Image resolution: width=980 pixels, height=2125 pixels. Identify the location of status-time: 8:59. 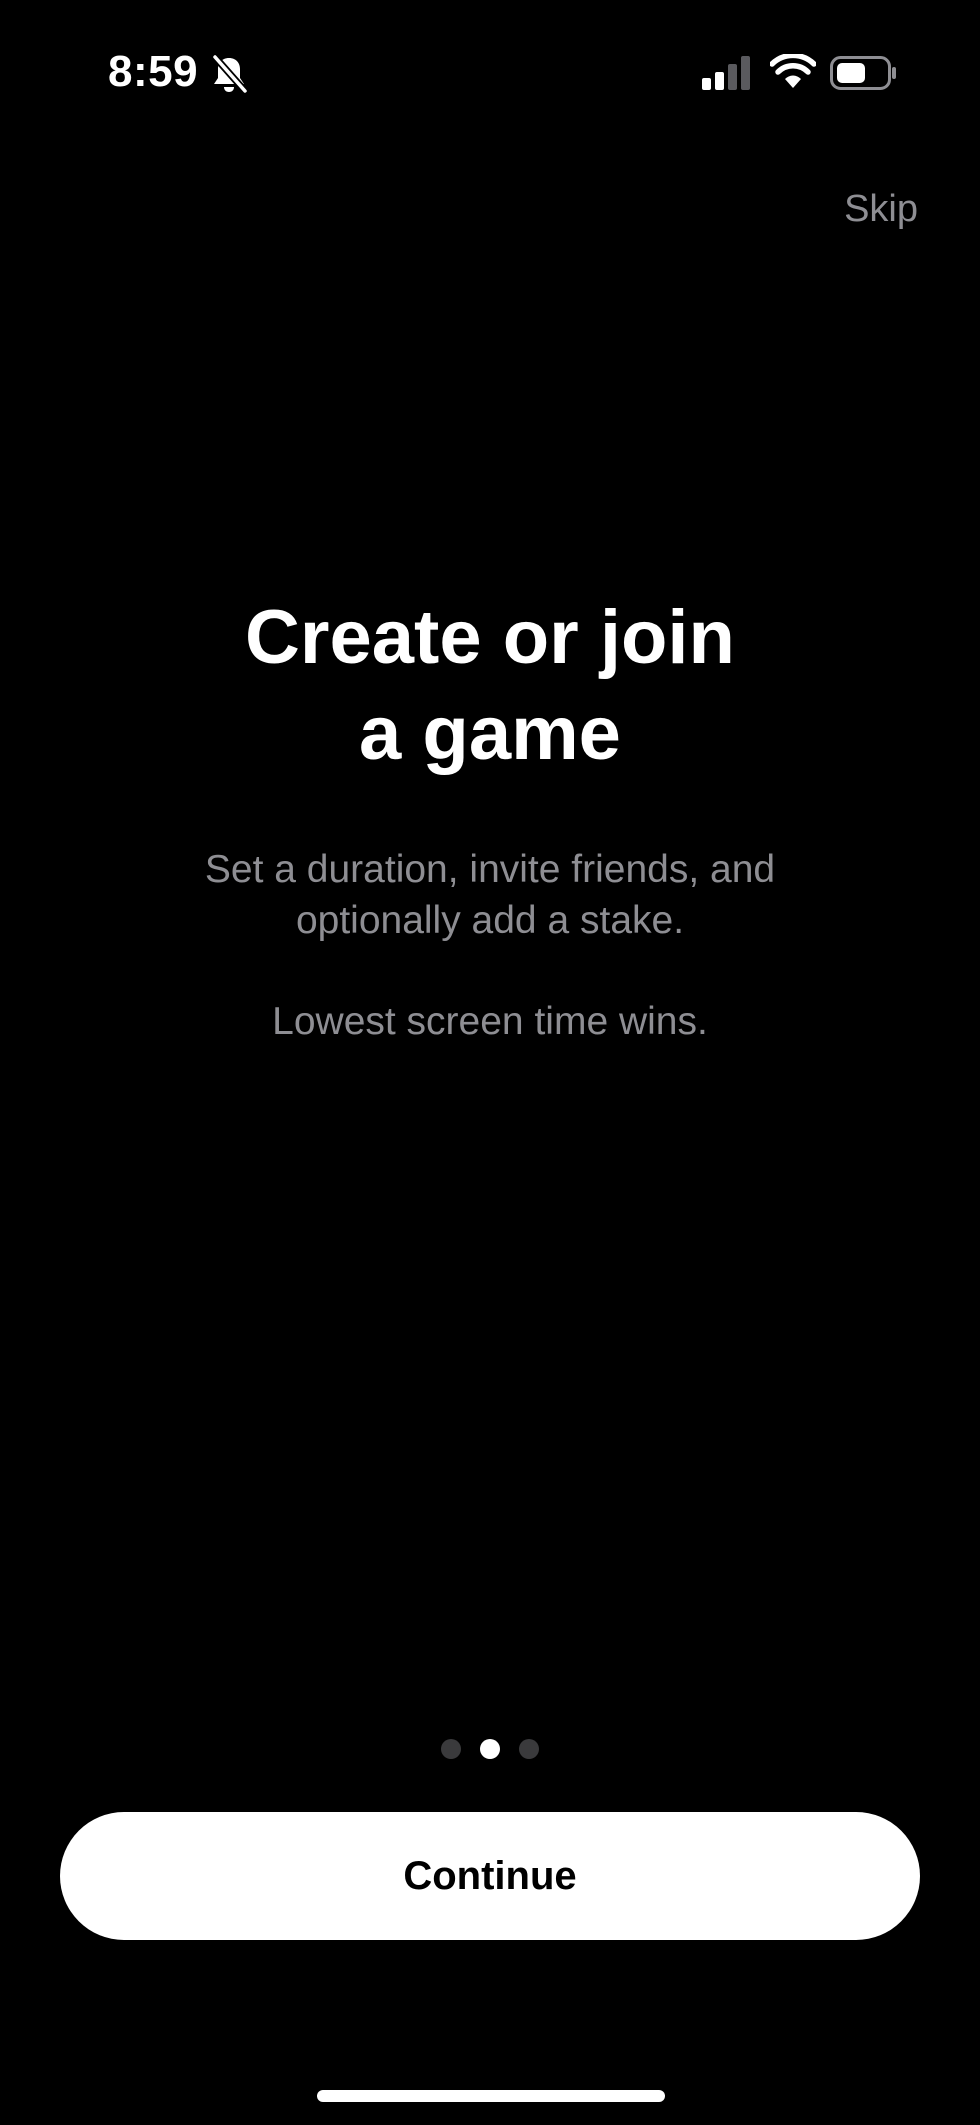
(153, 71).